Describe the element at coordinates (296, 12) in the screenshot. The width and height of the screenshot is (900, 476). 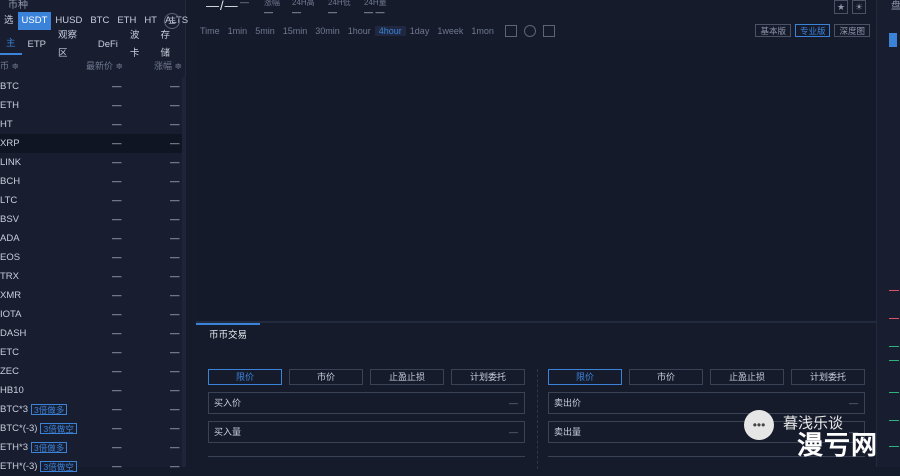
I see `stat-high-value: —` at that location.